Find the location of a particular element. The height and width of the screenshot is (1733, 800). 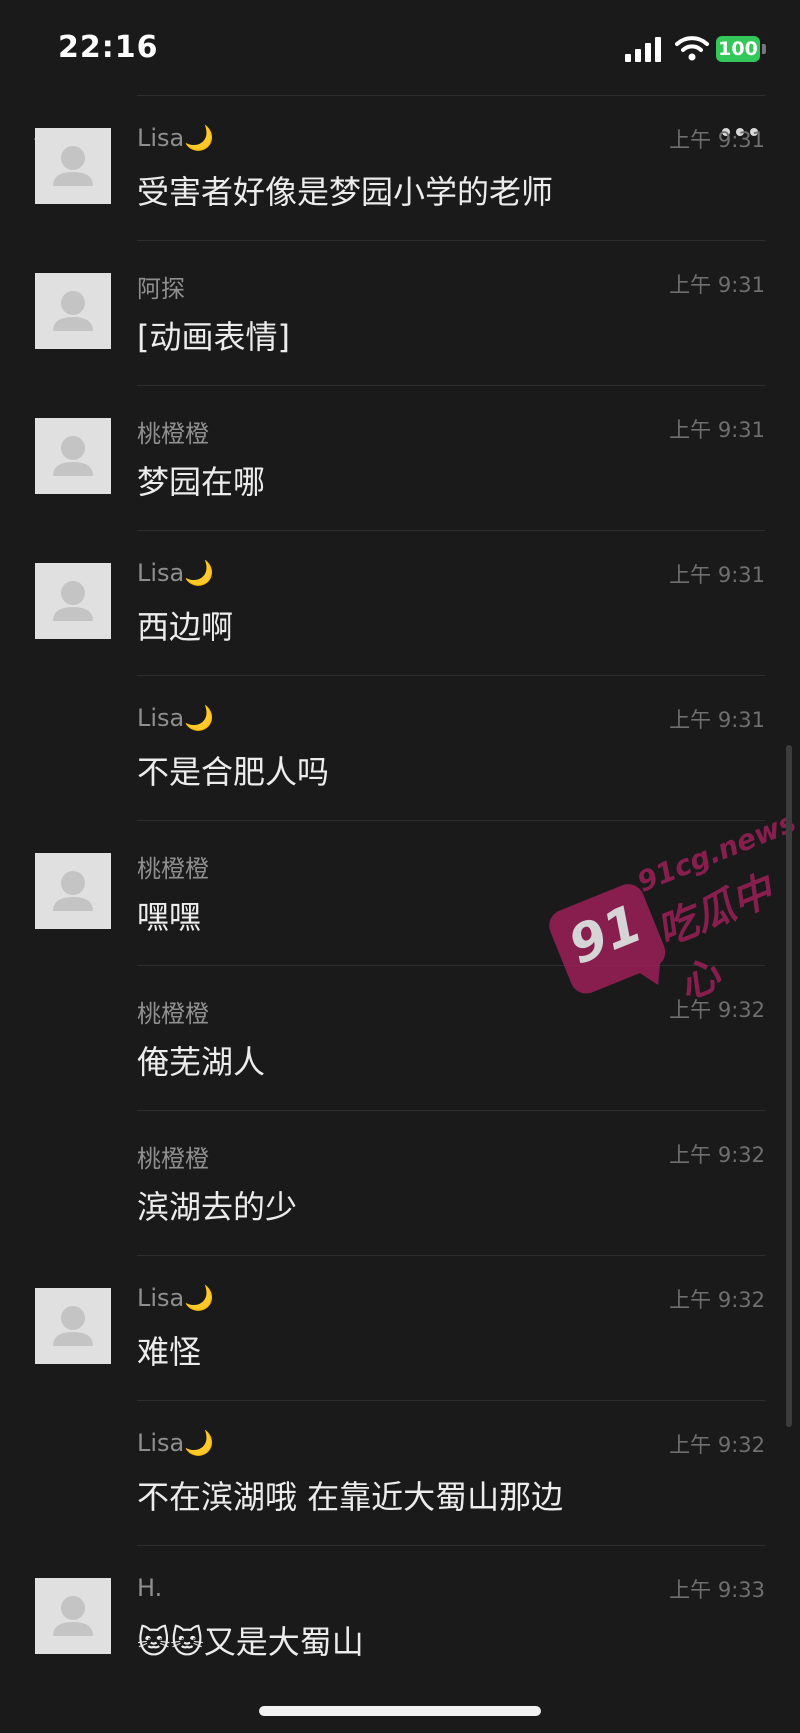

message-text: 难怪 is located at coordinates (169, 1352).